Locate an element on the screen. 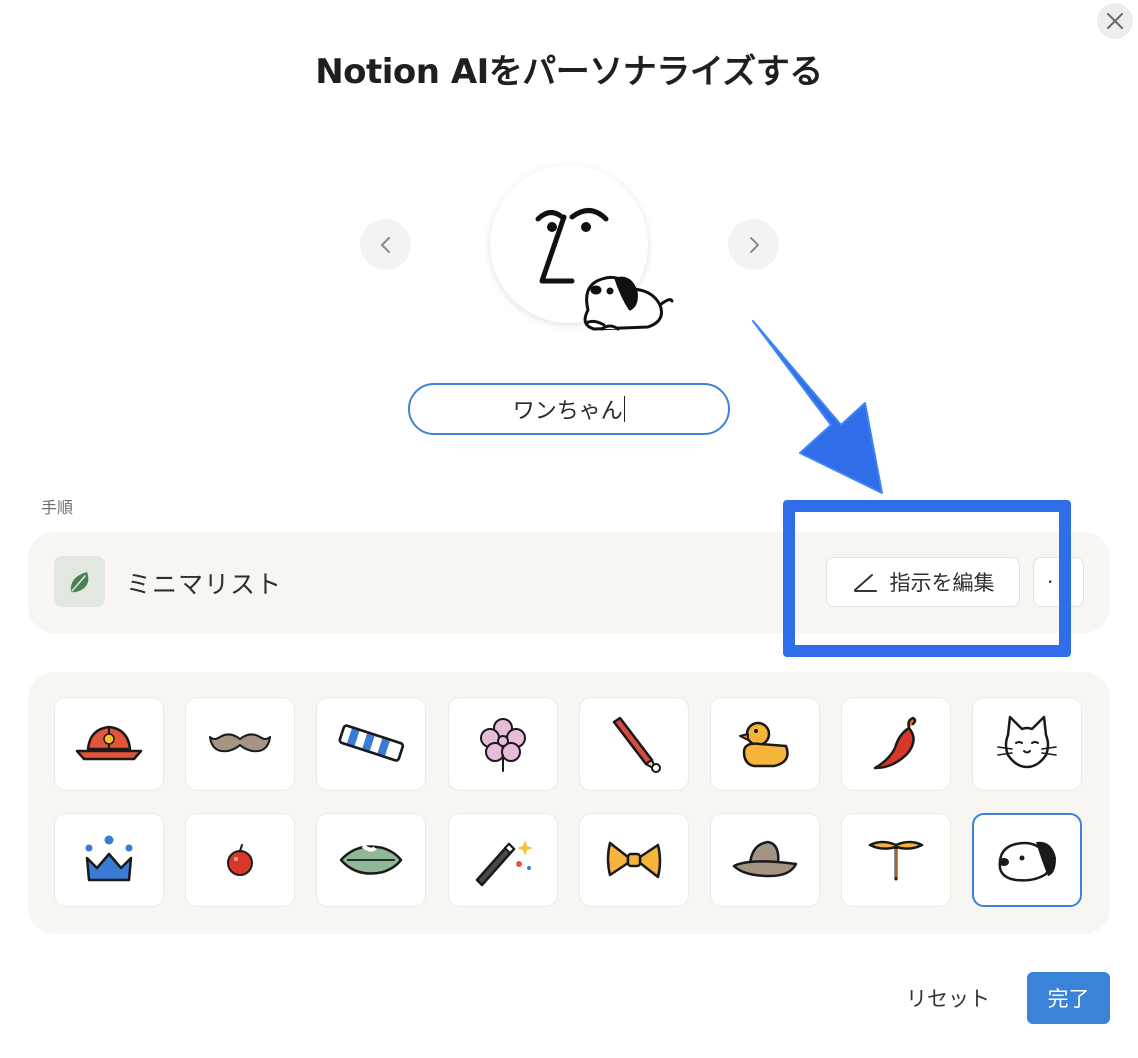  close-button is located at coordinates (1115, 21).